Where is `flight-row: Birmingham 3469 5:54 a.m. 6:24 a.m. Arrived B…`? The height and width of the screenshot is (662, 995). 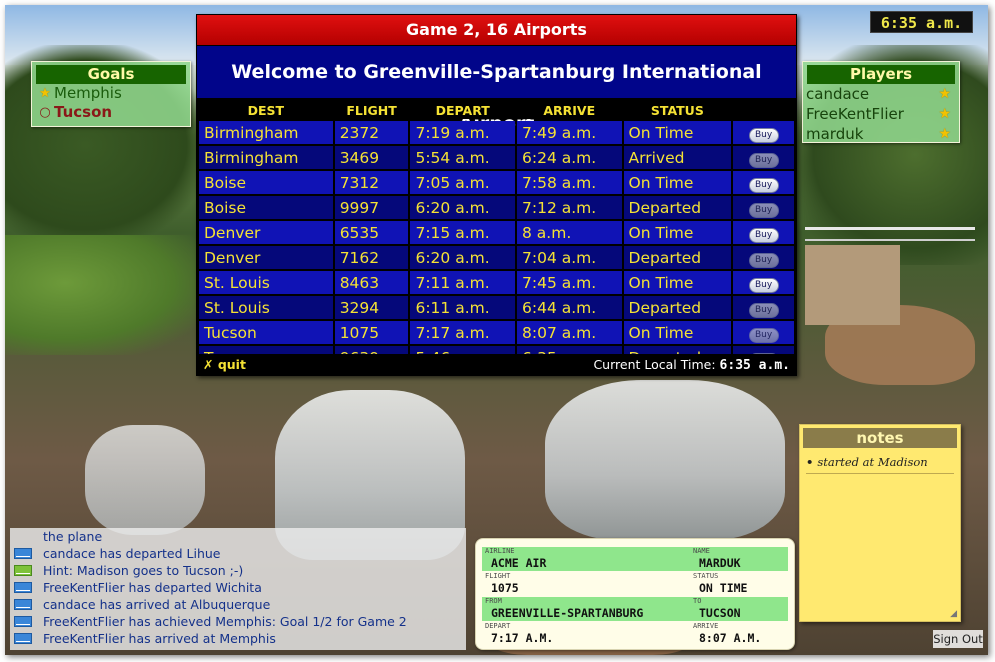
flight-row: Birmingham 3469 5:54 a.m. 6:24 a.m. Arrived B… is located at coordinates (496, 157).